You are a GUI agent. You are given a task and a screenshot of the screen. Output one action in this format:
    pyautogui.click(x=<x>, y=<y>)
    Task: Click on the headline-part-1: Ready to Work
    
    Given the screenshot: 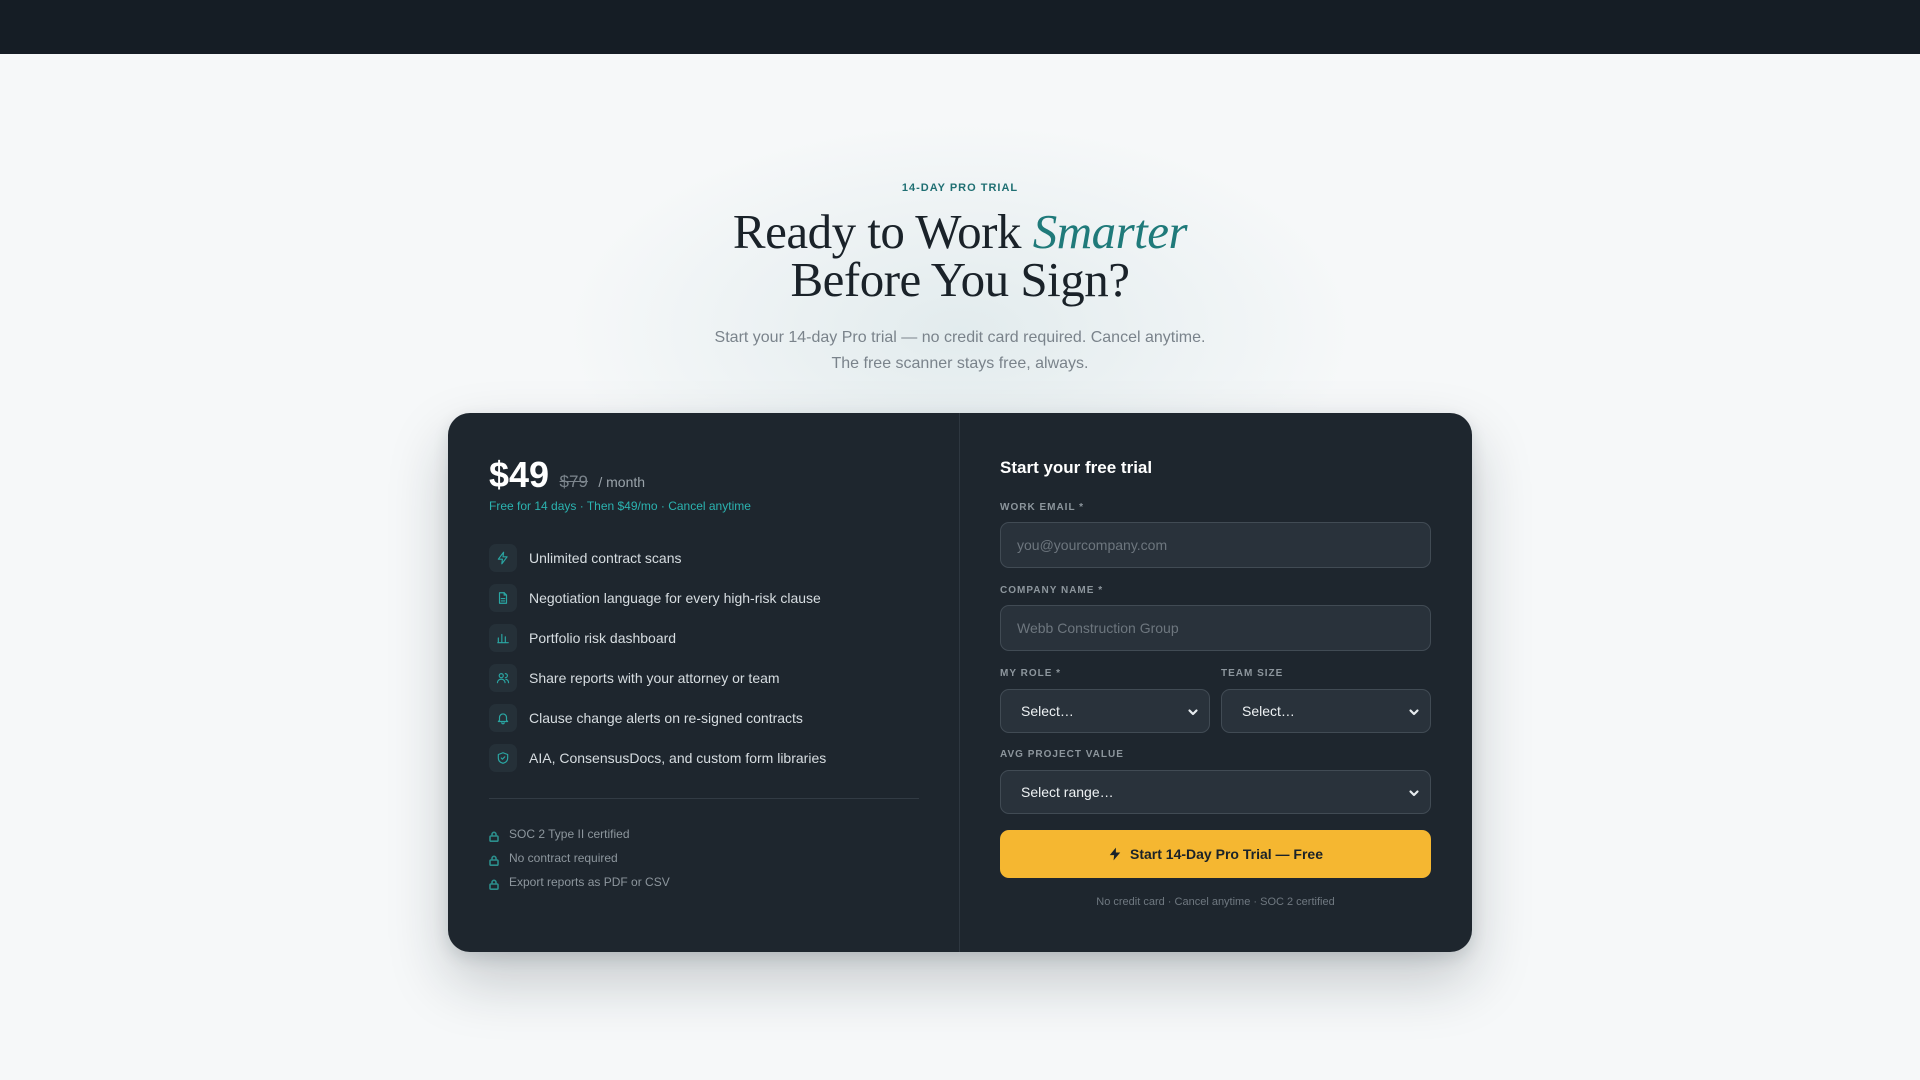 What is the action you would take?
    pyautogui.click(x=882, y=231)
    